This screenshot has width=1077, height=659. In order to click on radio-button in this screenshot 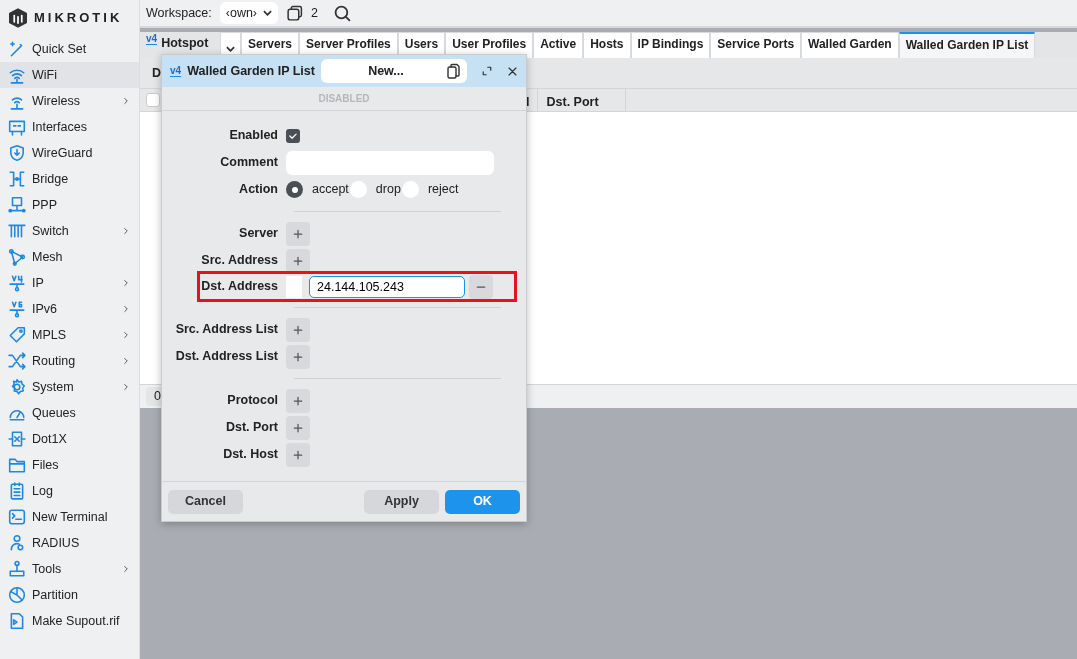, I will do `click(294, 189)`.